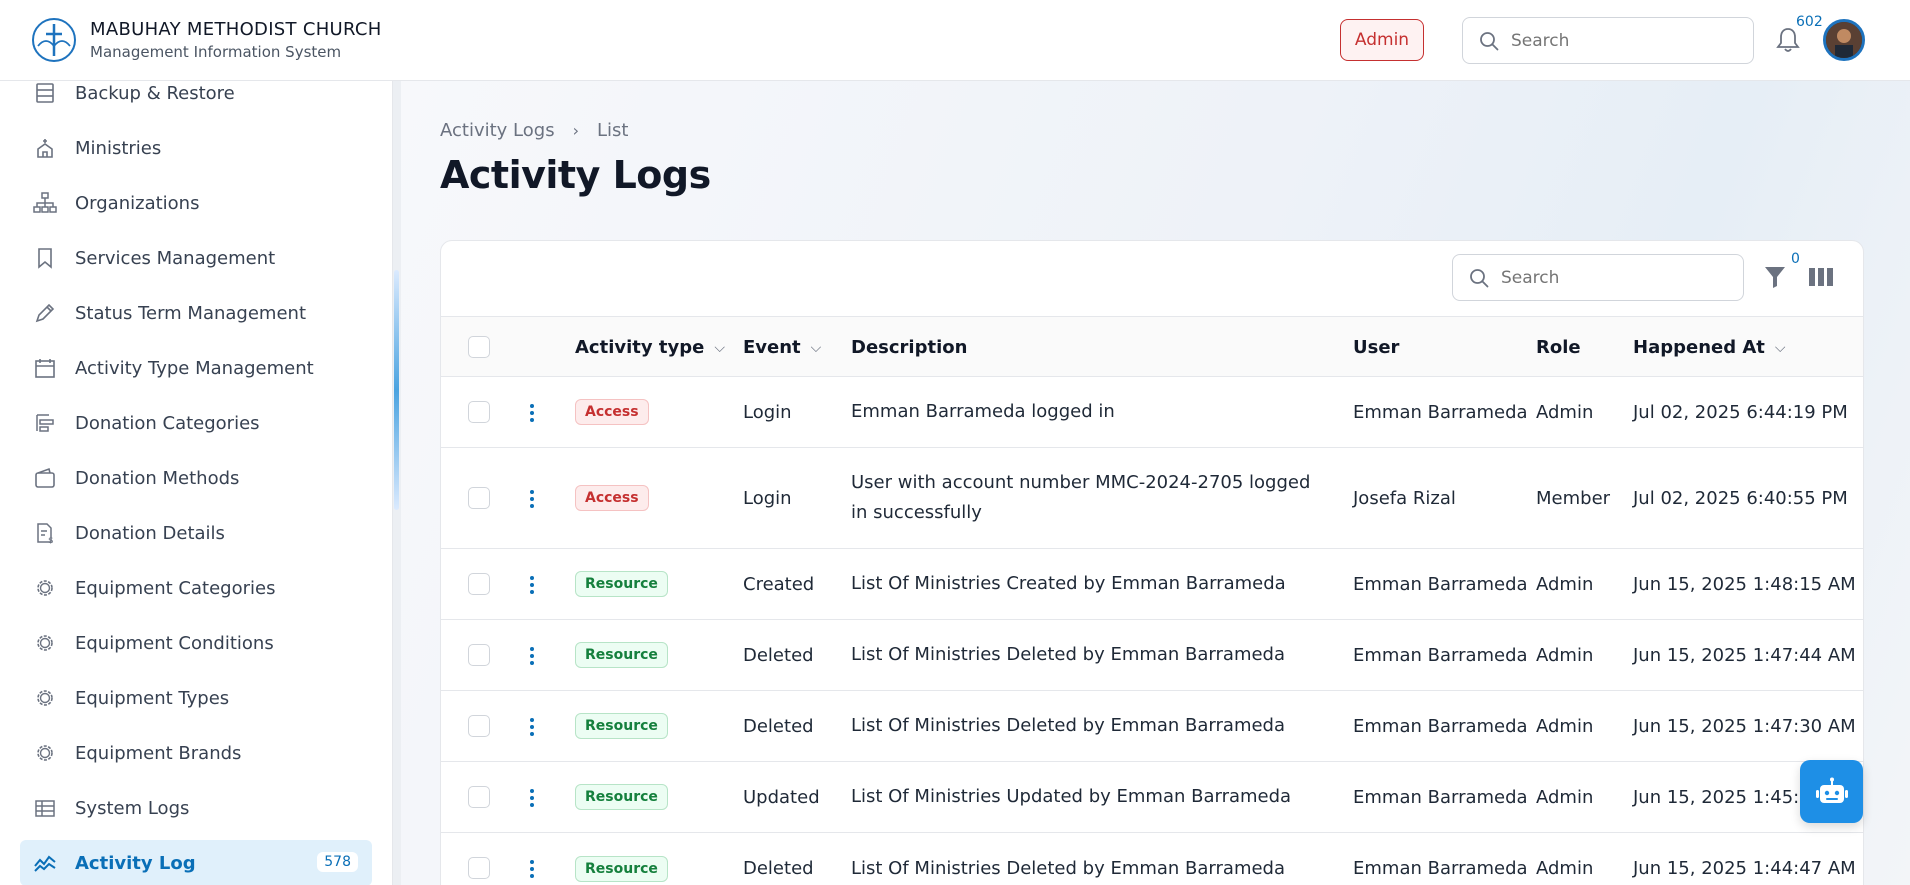 Image resolution: width=1910 pixels, height=885 pixels. Describe the element at coordinates (196, 862) in the screenshot. I see `sidebar-item-activity-log: Activity Log 578` at that location.